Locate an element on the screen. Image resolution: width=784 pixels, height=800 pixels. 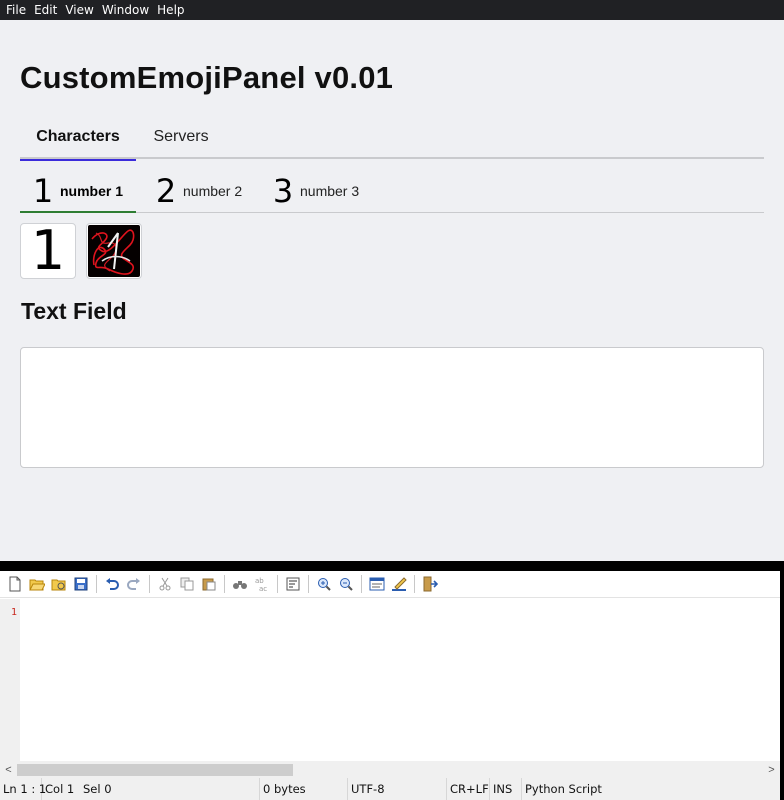
zoom-out-icon is located at coordinates (346, 584).